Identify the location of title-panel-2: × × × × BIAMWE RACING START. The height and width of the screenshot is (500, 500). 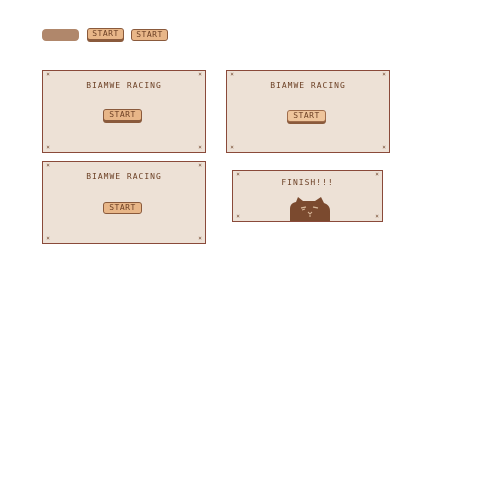
(308, 111).